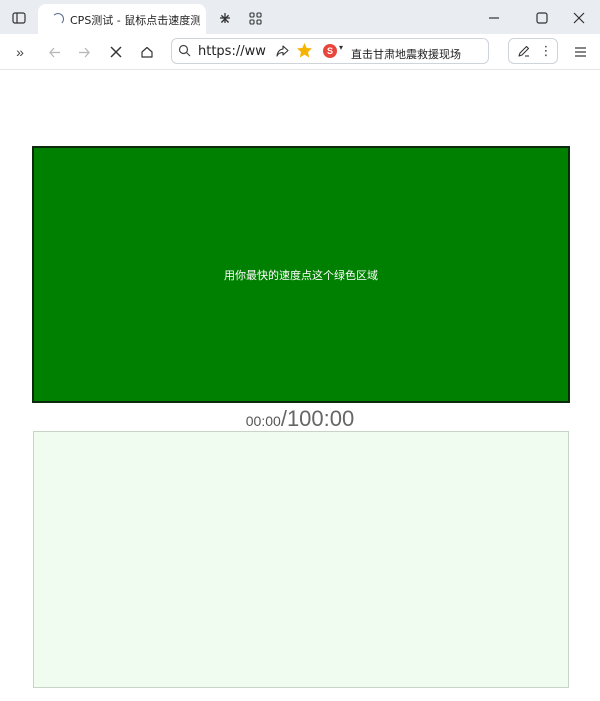  I want to click on grid-icon, so click(255, 18).